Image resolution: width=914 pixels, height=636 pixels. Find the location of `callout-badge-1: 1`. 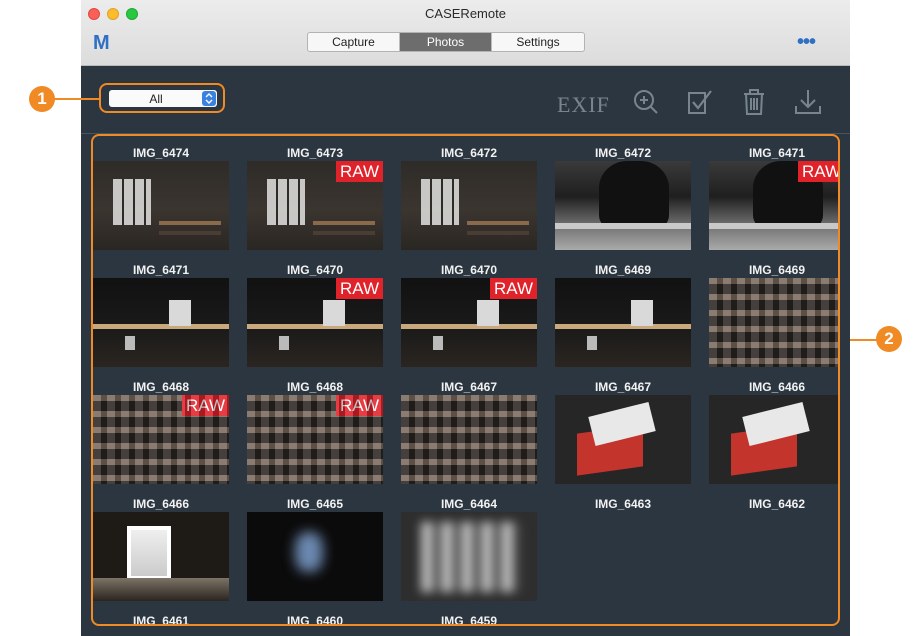

callout-badge-1: 1 is located at coordinates (42, 99).